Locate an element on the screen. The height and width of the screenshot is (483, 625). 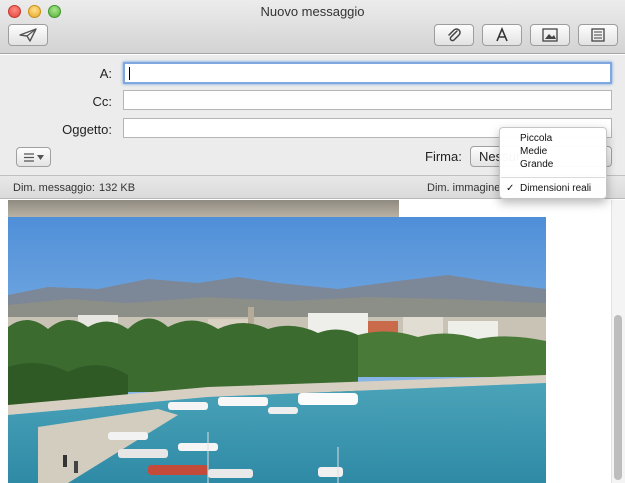
paperclip-icon is located at coordinates (454, 35).